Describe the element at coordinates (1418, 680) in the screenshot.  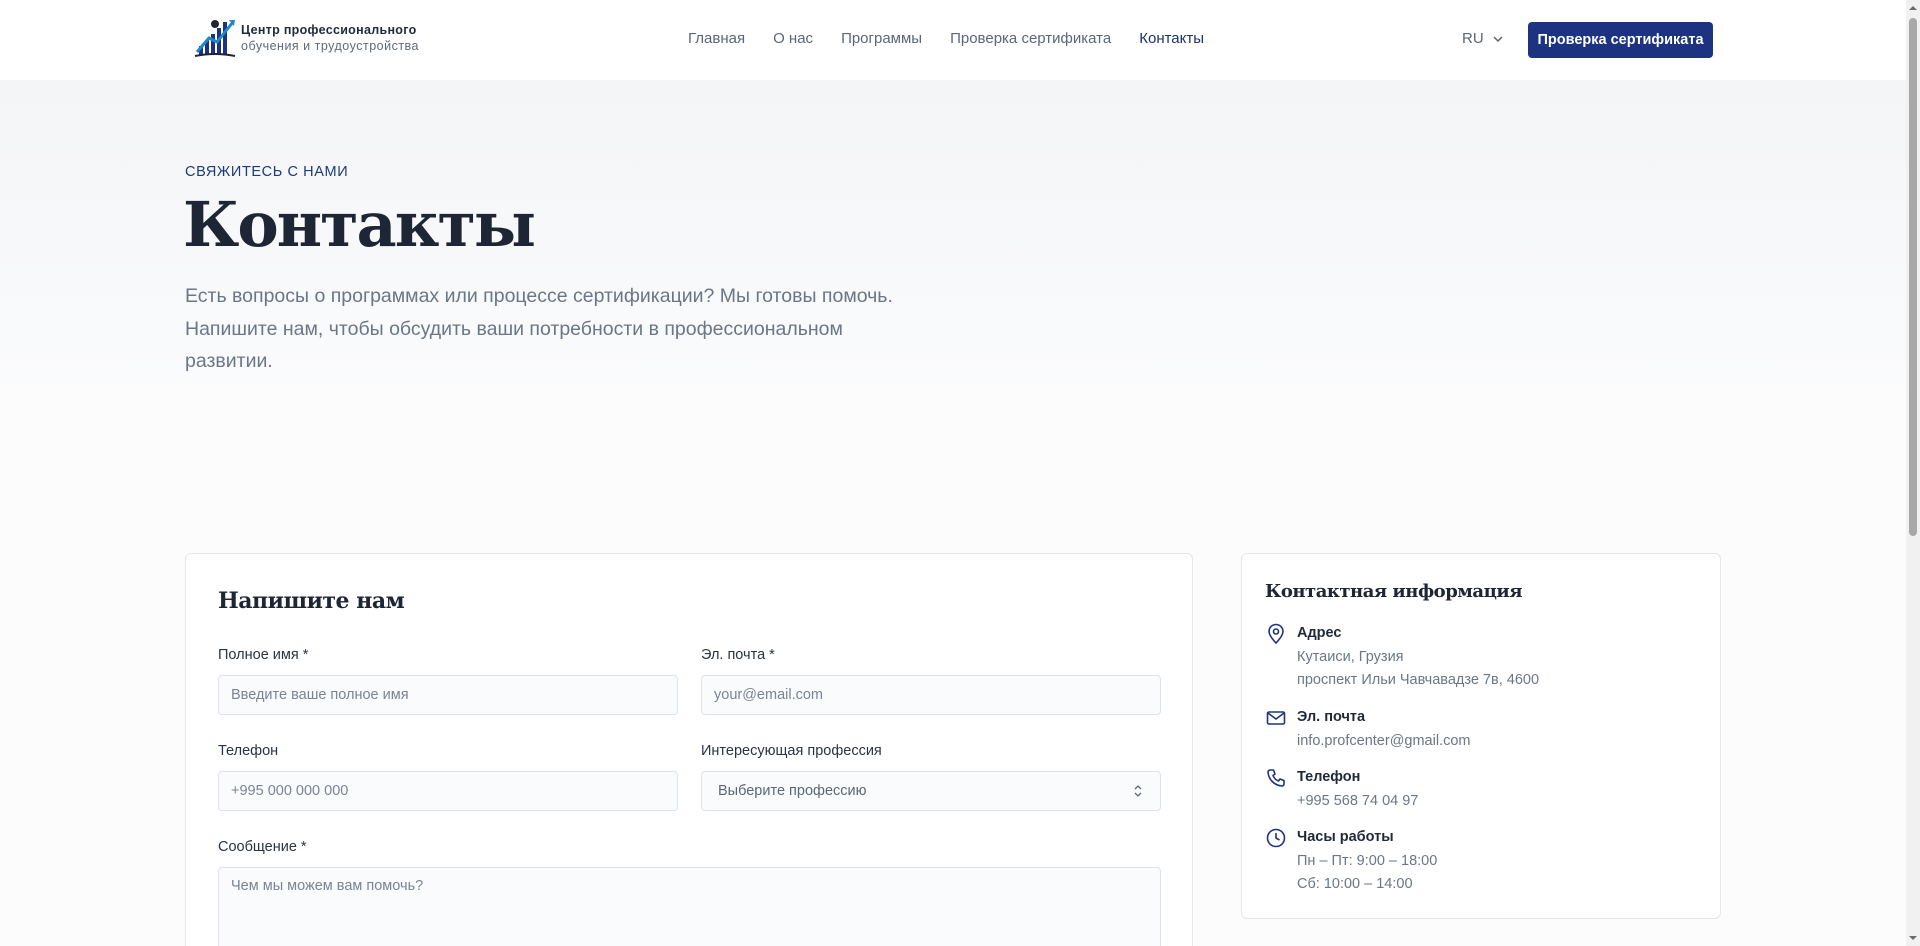
I see `address-line-2: проспект Ильи Чавчавадзе 7в, 4600` at that location.